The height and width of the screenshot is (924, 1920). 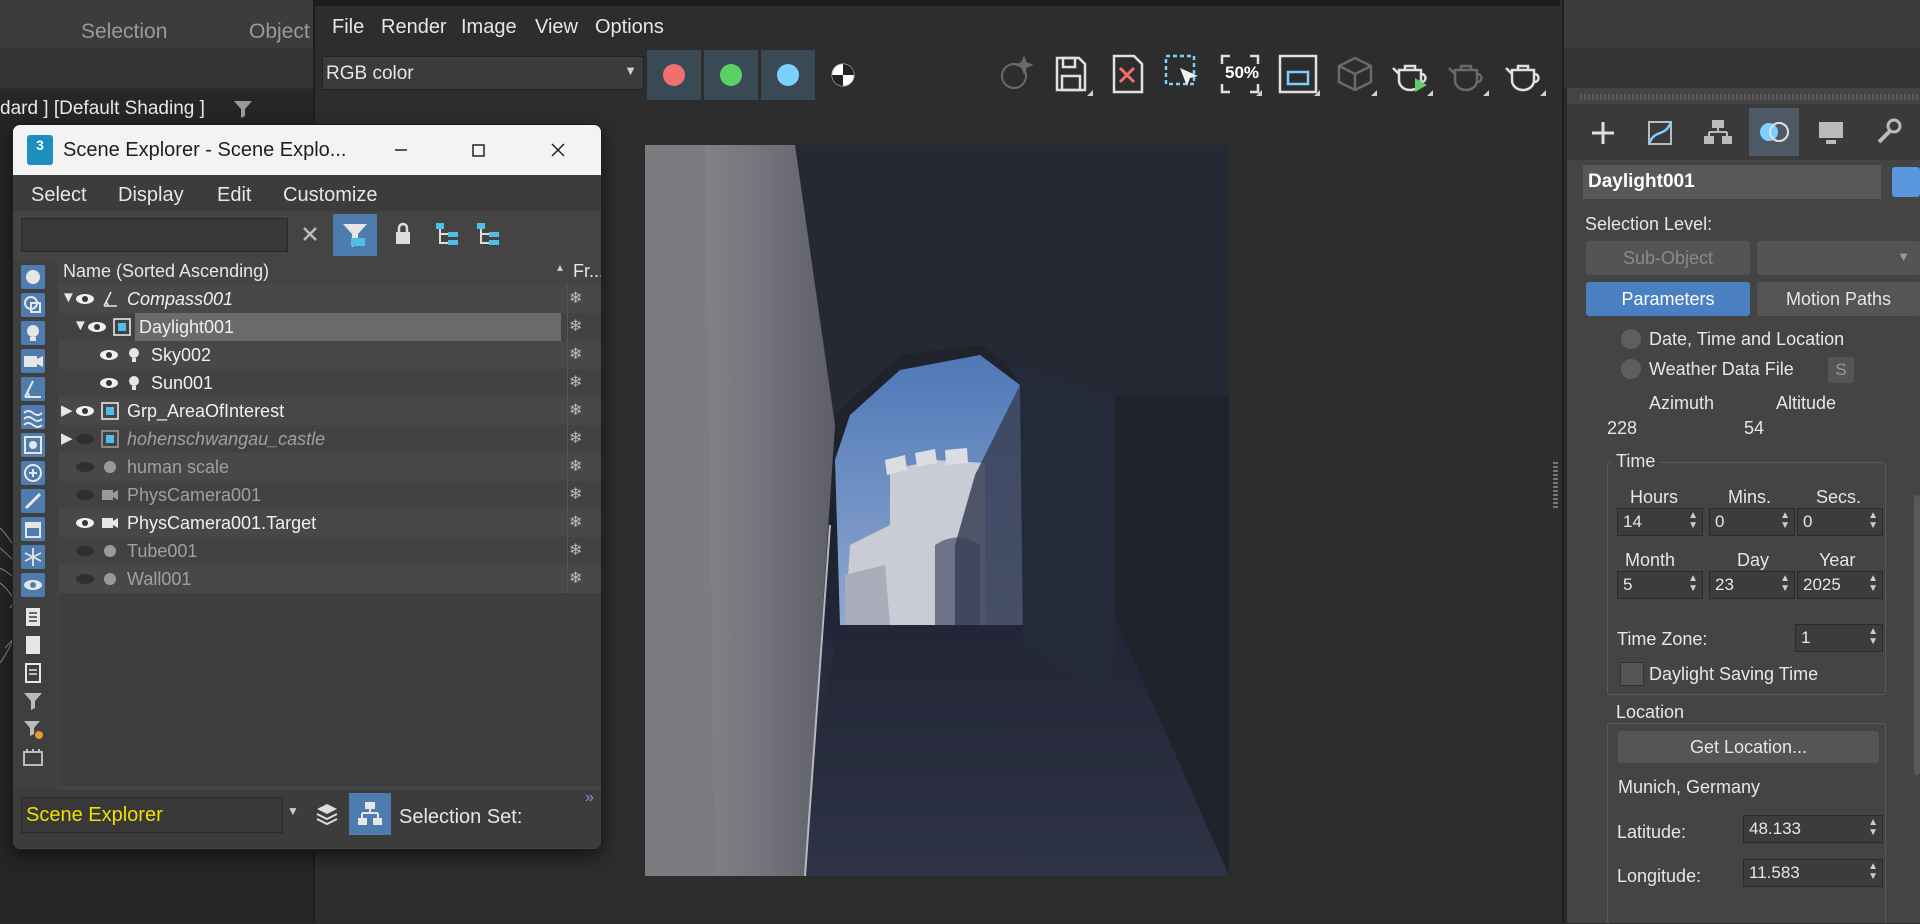 What do you see at coordinates (1240, 74) in the screenshot?
I see `zoom-50-button: 50%` at bounding box center [1240, 74].